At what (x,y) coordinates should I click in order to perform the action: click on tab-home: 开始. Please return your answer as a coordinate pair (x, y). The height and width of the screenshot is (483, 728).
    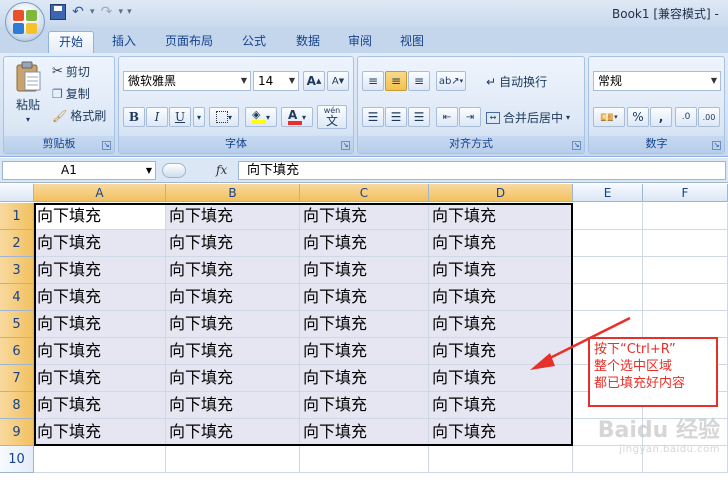
    Looking at the image, I should click on (71, 42).